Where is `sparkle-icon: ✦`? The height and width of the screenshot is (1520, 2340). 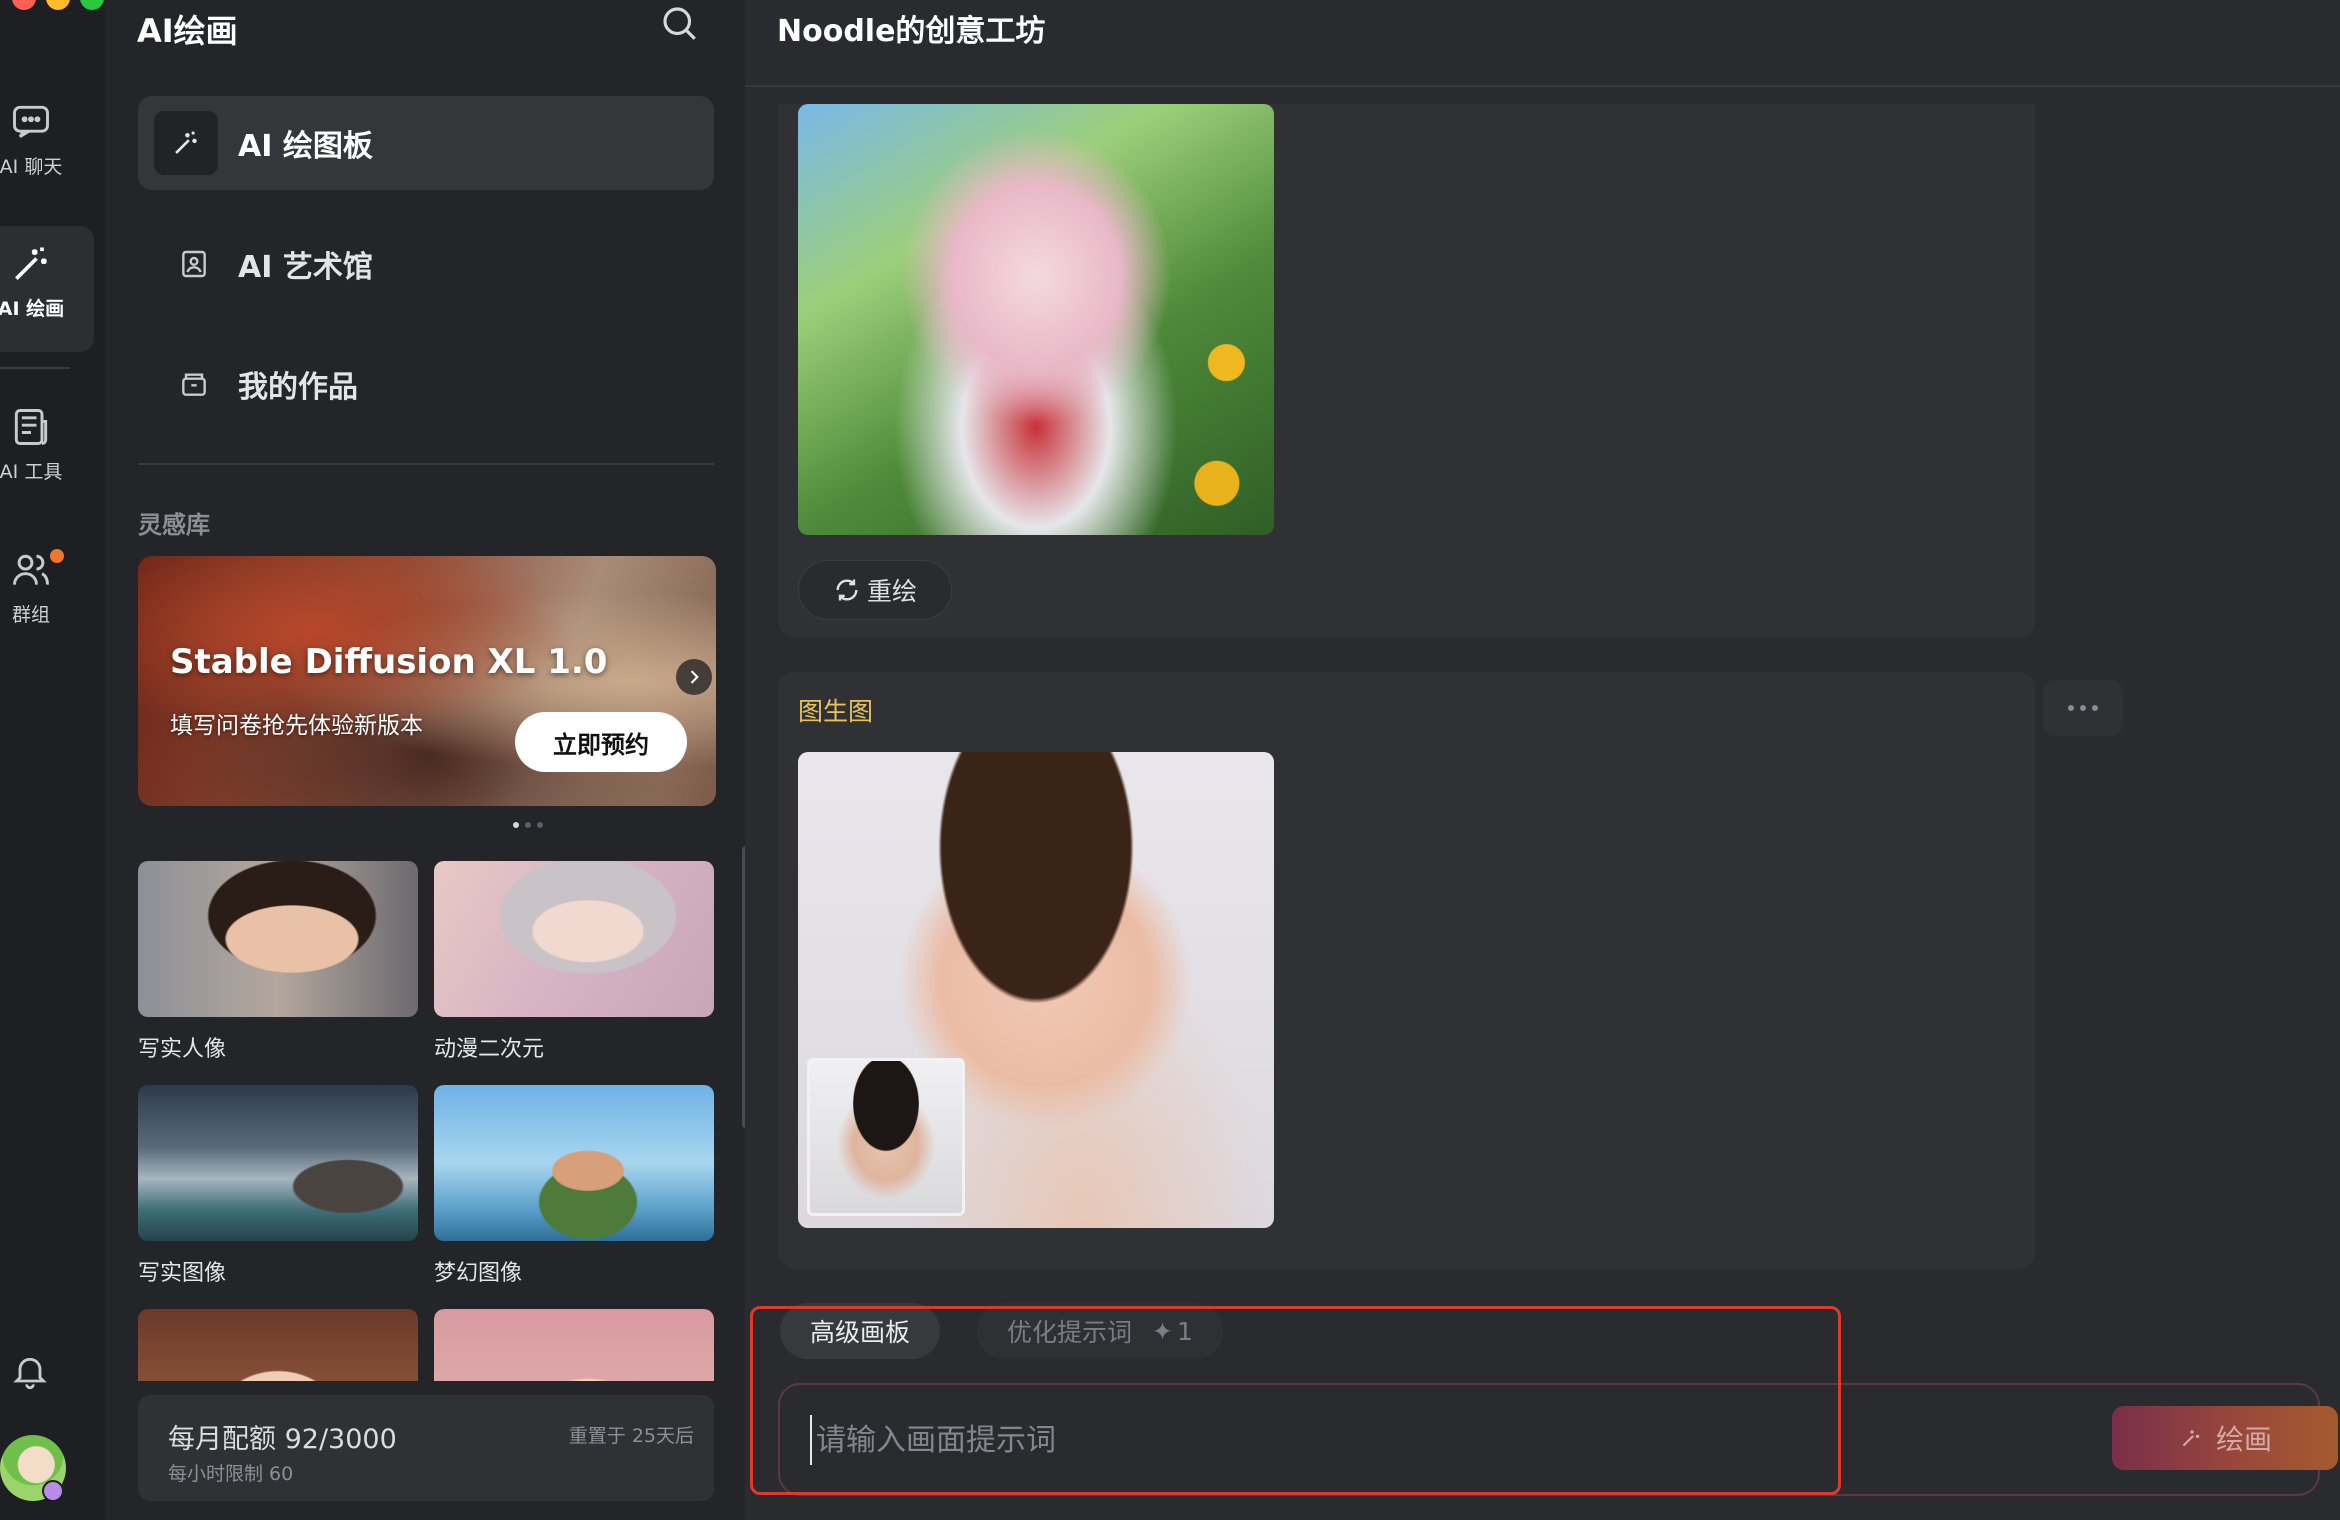
sparkle-icon: ✦ is located at coordinates (1162, 1331).